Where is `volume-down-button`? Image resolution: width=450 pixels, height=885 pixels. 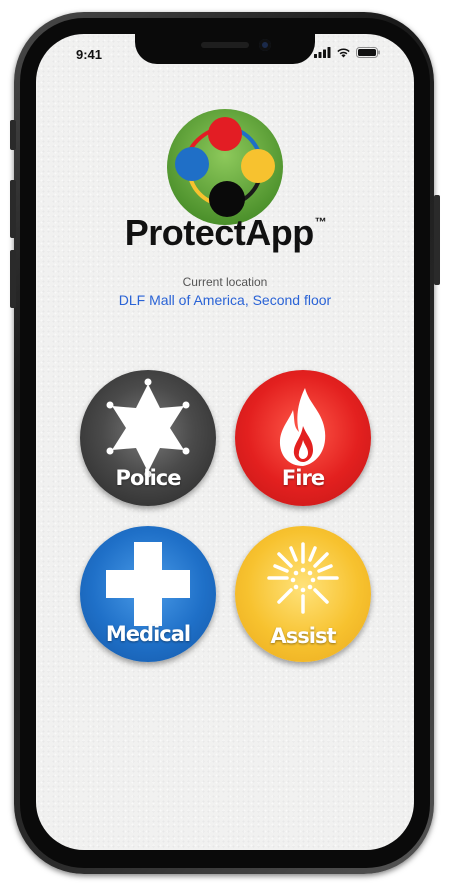 volume-down-button is located at coordinates (13, 279).